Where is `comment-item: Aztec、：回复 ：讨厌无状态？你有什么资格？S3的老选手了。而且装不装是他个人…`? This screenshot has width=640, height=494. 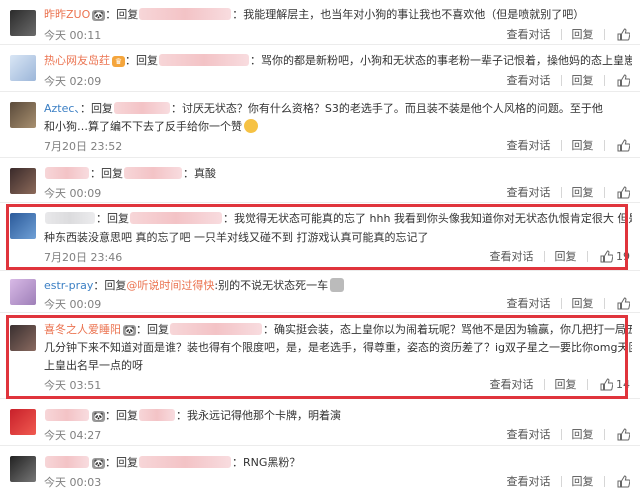 comment-item: Aztec、：回复 ：讨厌无状态？你有什么资格？S3的老选手了。而且装不装是他个人… is located at coordinates (320, 125).